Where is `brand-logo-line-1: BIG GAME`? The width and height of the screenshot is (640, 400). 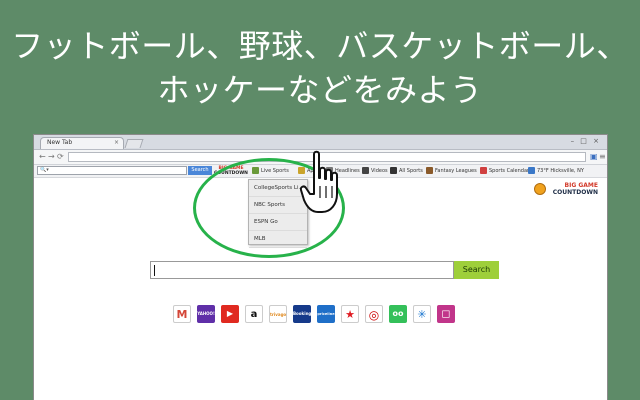
brand-logo-line-1: BIG GAME is located at coordinates (581, 185).